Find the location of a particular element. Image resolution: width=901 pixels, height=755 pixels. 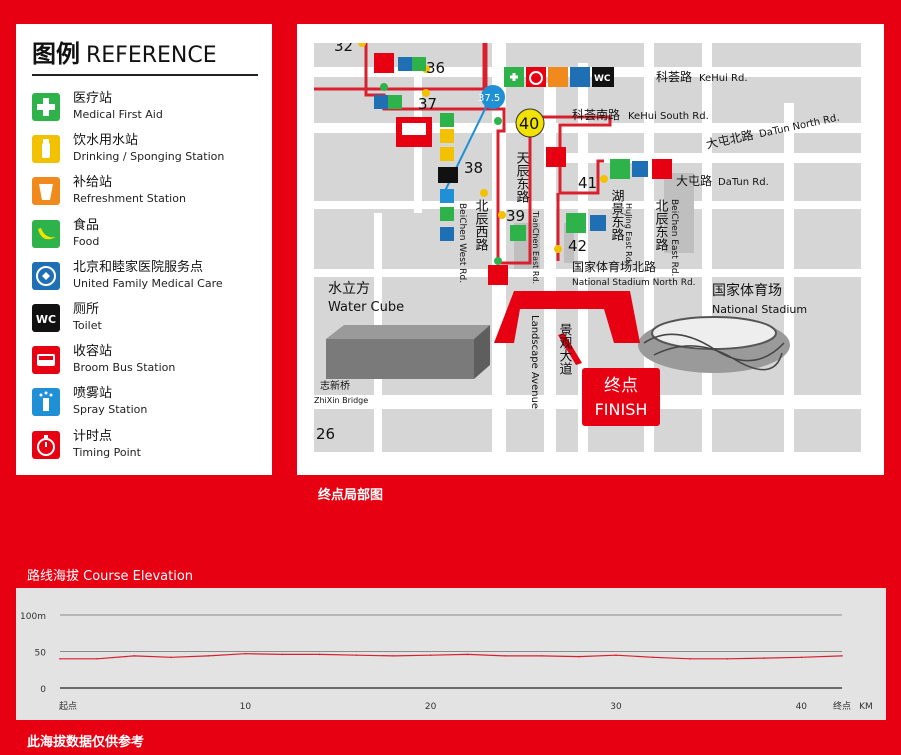

legend-item-en: Broom Bus Station is located at coordinates (124, 368).